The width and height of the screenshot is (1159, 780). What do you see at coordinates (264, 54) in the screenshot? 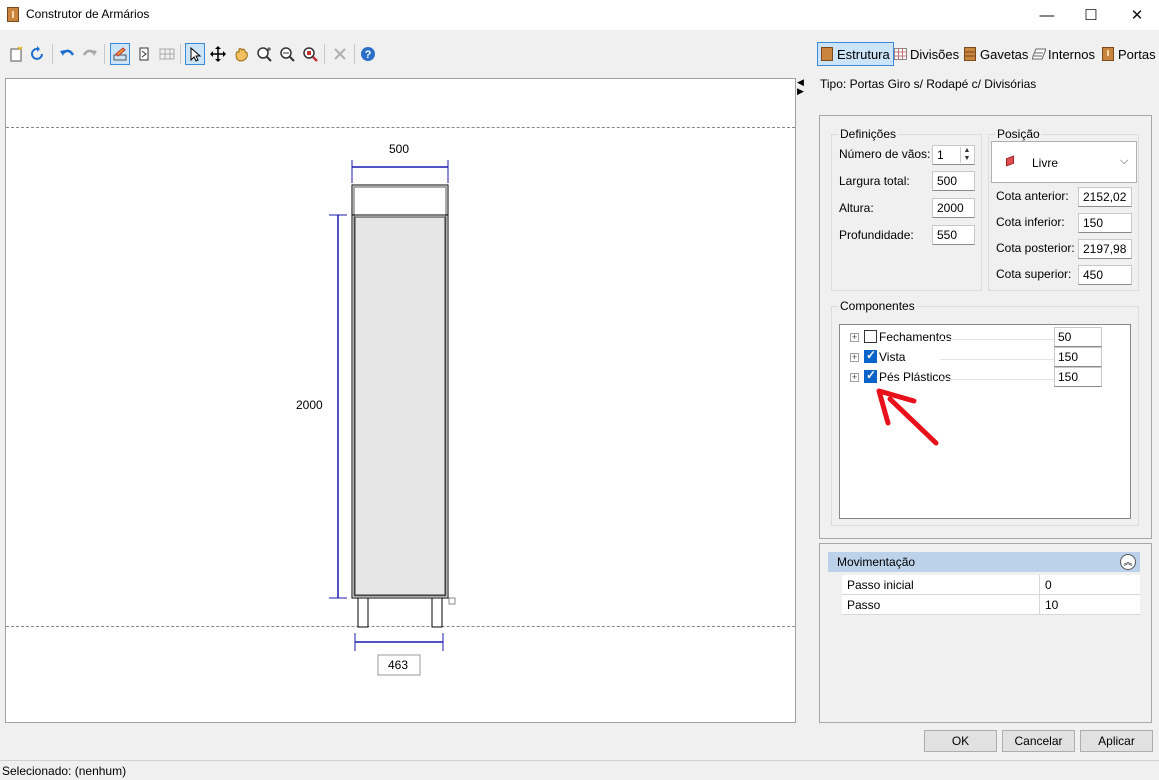
I see `zoom-in-icon` at bounding box center [264, 54].